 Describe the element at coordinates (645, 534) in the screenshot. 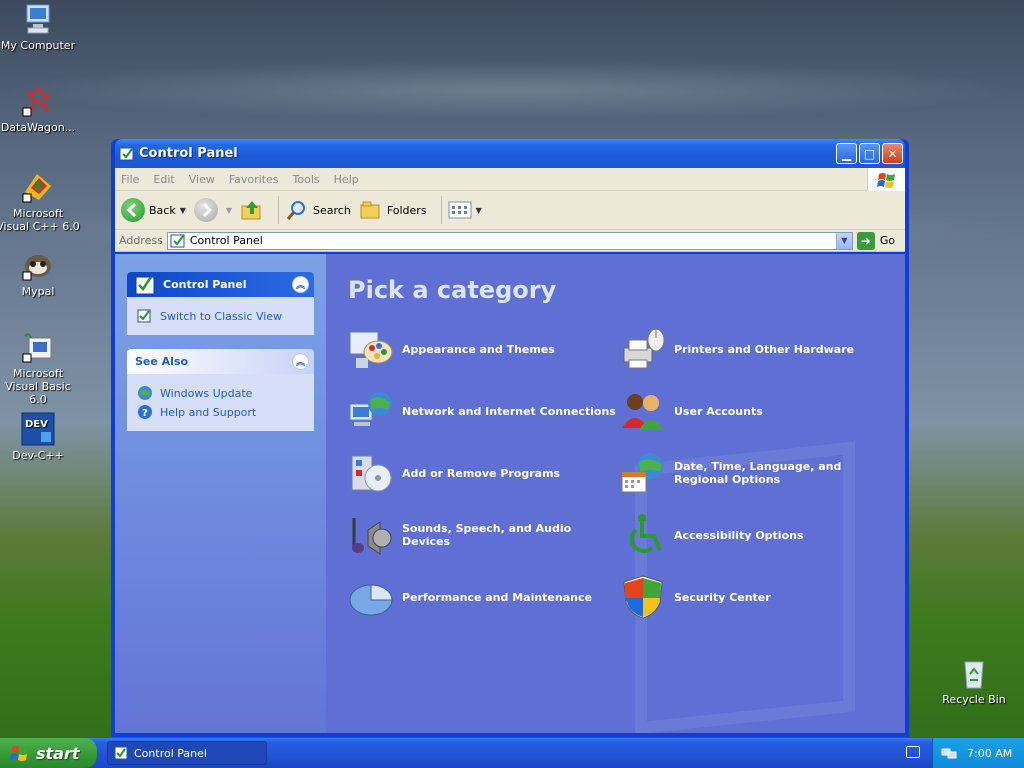

I see `accessibility-icon` at that location.